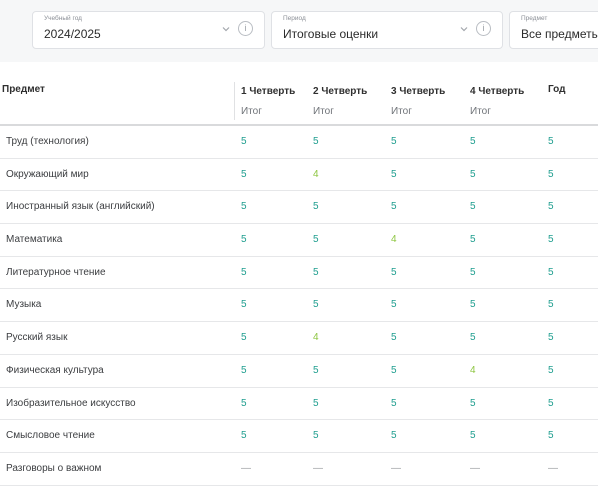 Image resolution: width=598 pixels, height=500 pixels. I want to click on column-subheader-q1: Итог, so click(251, 111).